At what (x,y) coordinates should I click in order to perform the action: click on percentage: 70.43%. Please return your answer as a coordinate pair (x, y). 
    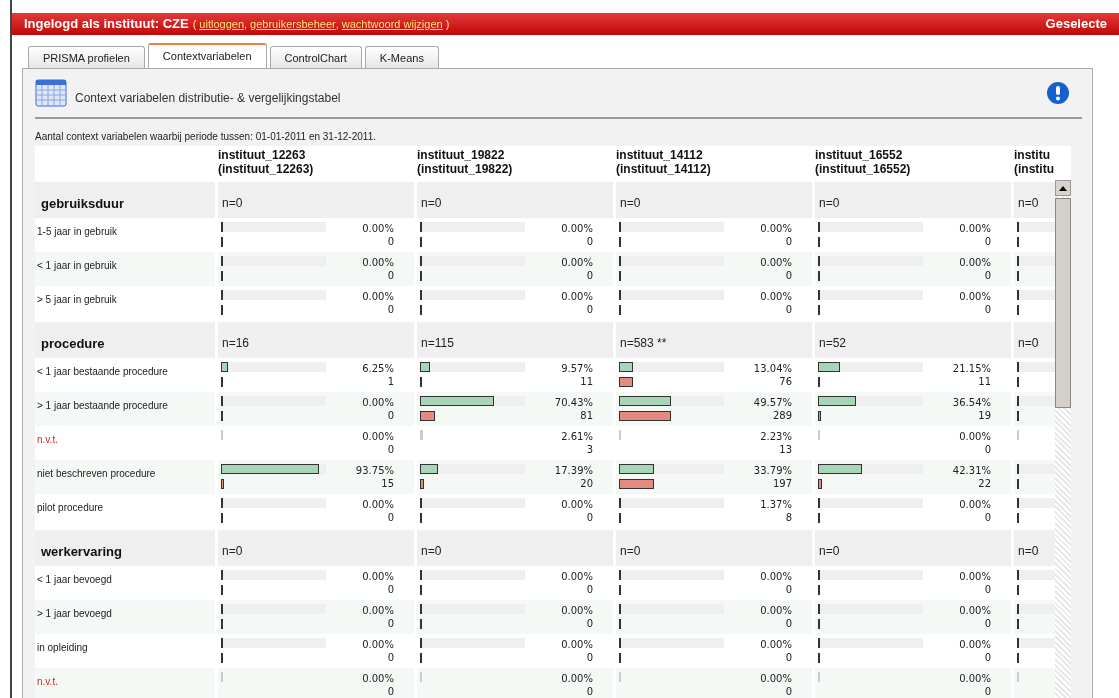
    Looking at the image, I should click on (573, 402).